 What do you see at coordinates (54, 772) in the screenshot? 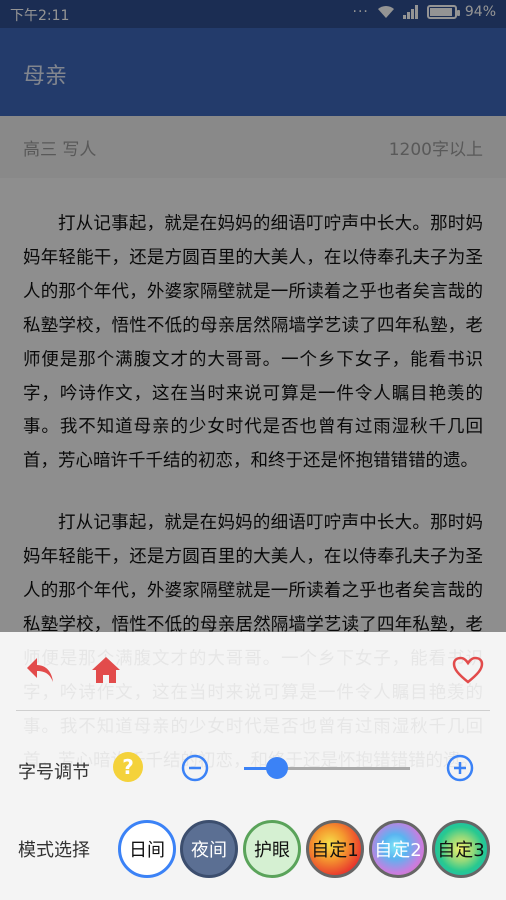
I see `font-size-label: 字号调节` at bounding box center [54, 772].